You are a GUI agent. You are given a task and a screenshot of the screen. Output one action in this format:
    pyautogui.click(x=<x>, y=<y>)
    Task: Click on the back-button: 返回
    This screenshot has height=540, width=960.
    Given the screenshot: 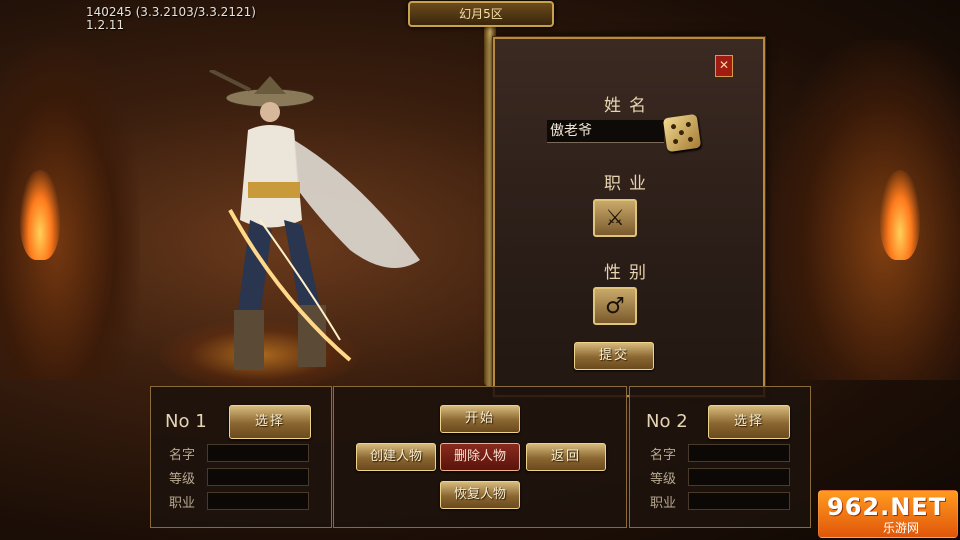 What is the action you would take?
    pyautogui.click(x=566, y=457)
    